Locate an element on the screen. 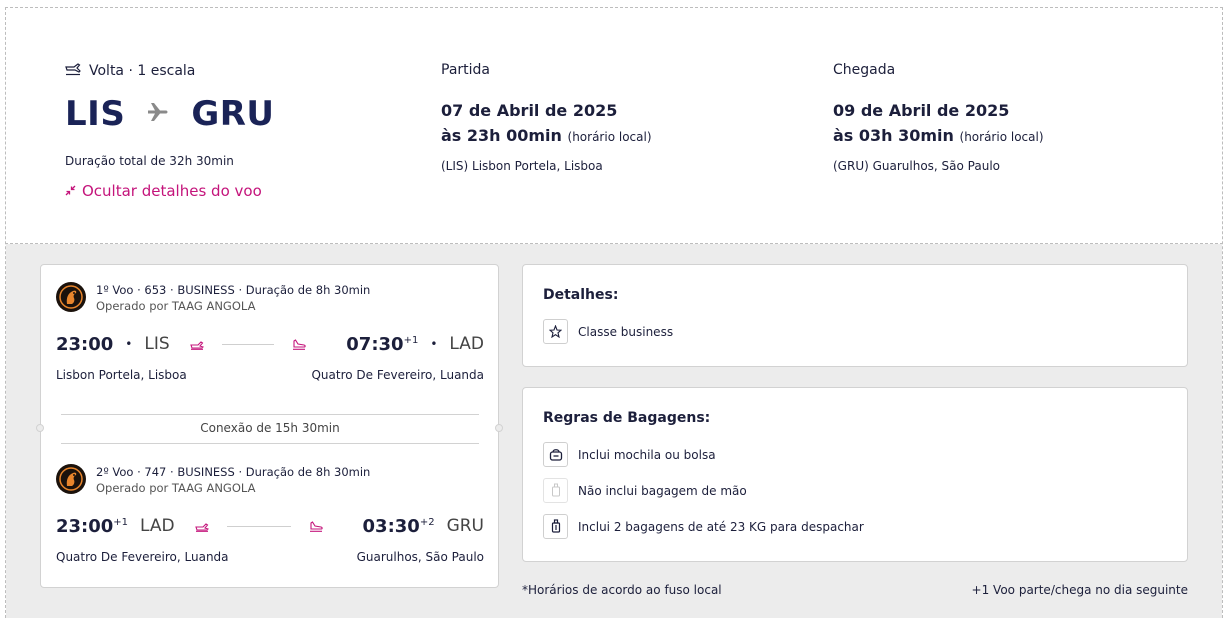 Image resolution: width=1225 pixels, height=621 pixels. departure-airport: (LIS) Lisbon Portela, Lisboa is located at coordinates (522, 166).